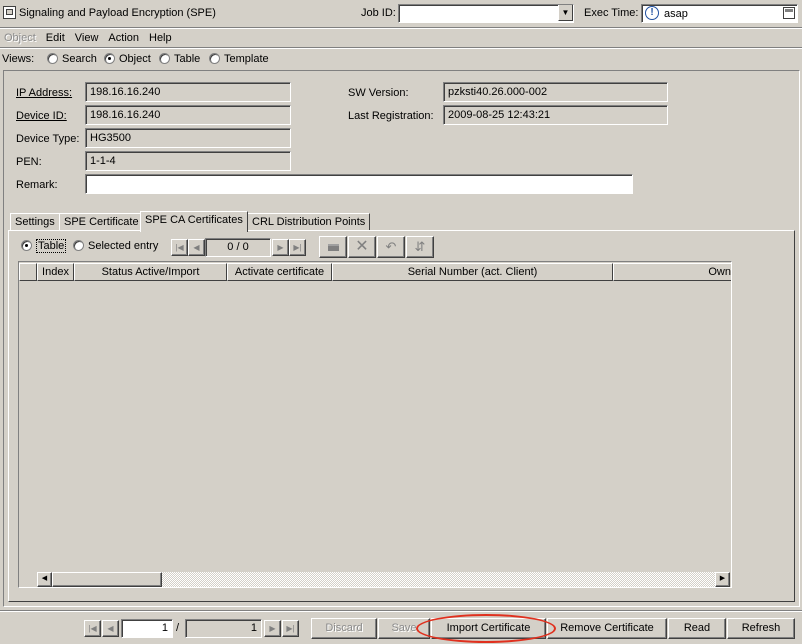 The image size is (802, 644). Describe the element at coordinates (719, 13) in the screenshot. I see `exec-time-field: ! asap` at that location.